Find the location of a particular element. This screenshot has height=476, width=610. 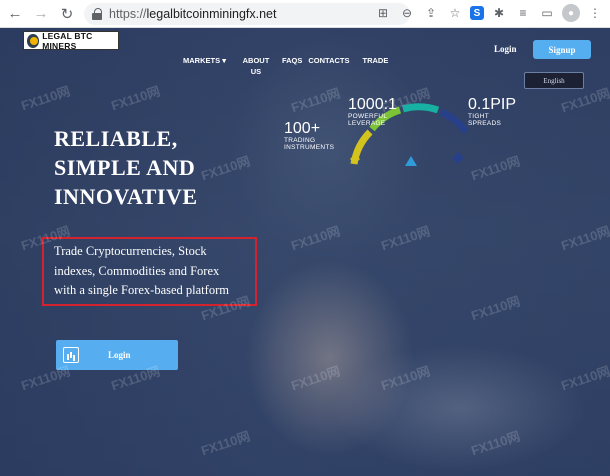

hero-headline: RELIABLE, SIMPLE AND INNOVATIVE is located at coordinates (126, 167).